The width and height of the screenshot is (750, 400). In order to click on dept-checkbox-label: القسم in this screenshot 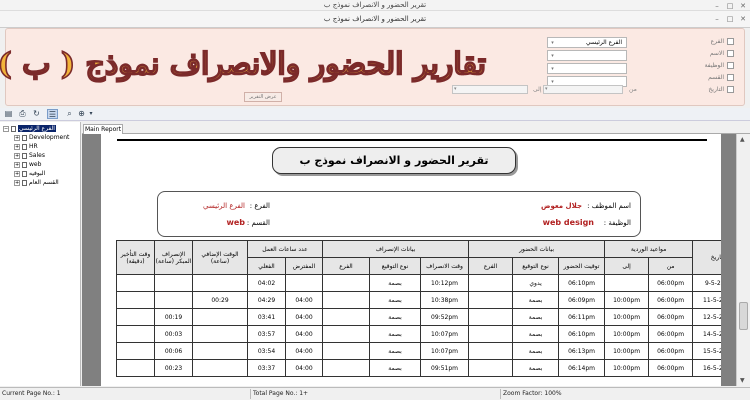, I will do `click(716, 77)`.